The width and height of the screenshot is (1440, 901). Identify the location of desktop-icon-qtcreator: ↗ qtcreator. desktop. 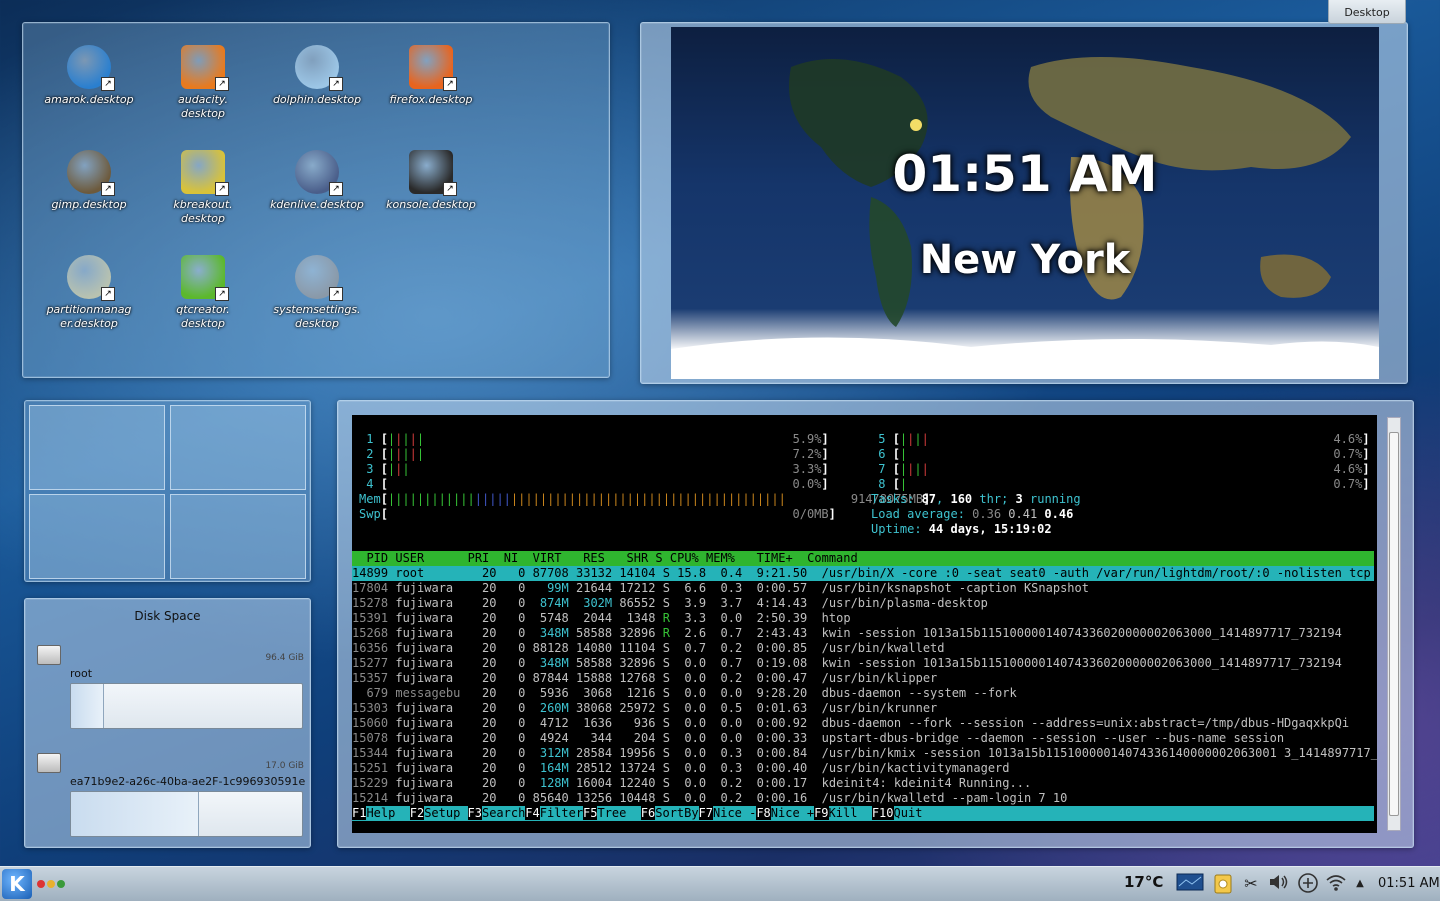
(203, 293).